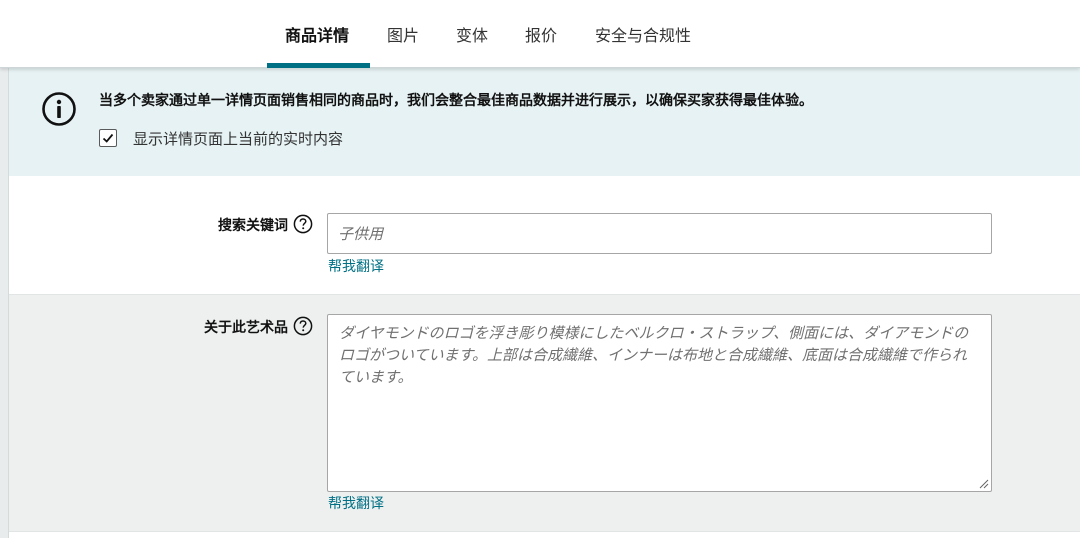  What do you see at coordinates (356, 503) in the screenshot?
I see `translate-link-artwork: 帮我翻译` at bounding box center [356, 503].